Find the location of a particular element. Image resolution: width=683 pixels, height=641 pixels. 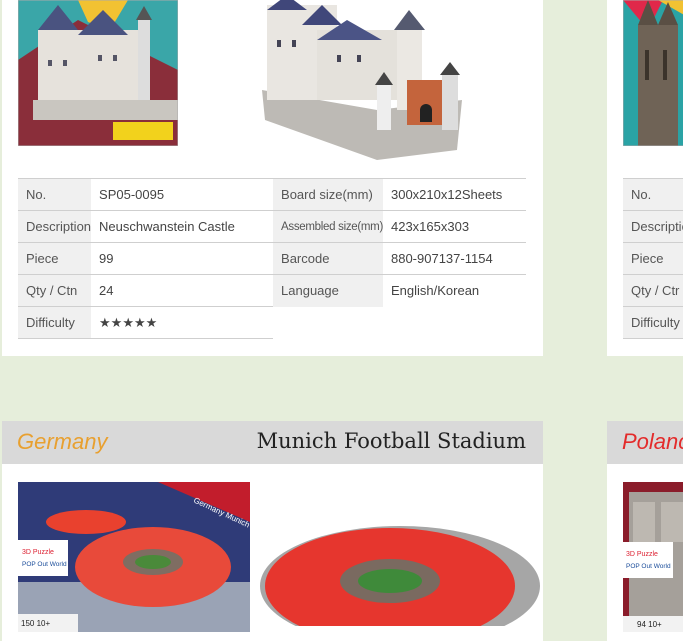

castle-model-image is located at coordinates (363, 81).